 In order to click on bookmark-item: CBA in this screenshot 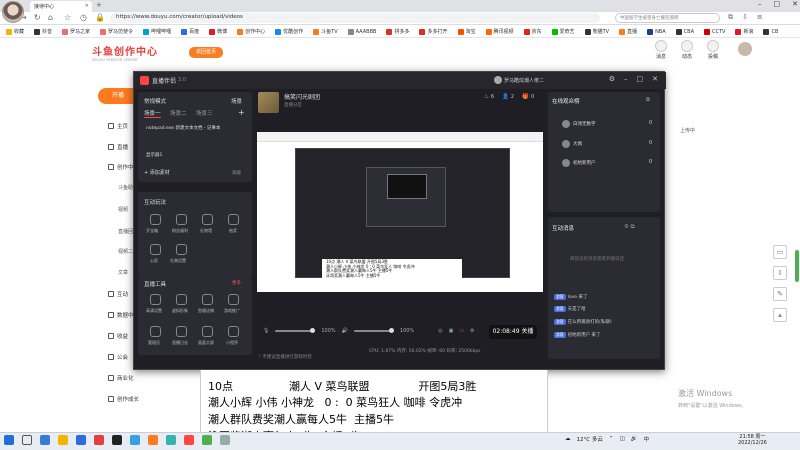, I will do `click(684, 31)`.